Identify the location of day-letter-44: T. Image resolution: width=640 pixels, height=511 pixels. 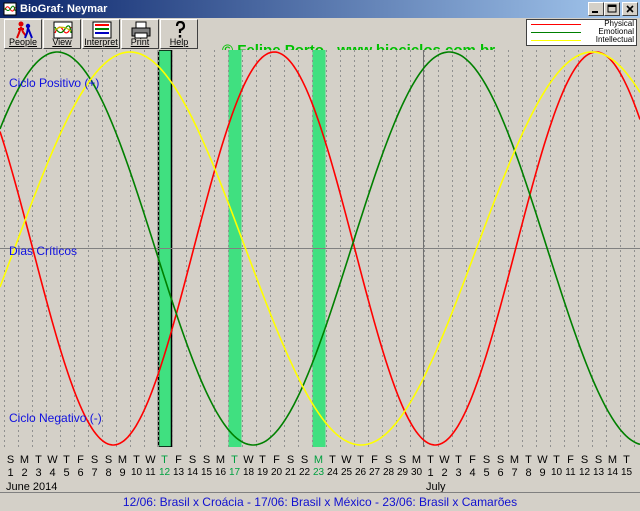
(626, 460).